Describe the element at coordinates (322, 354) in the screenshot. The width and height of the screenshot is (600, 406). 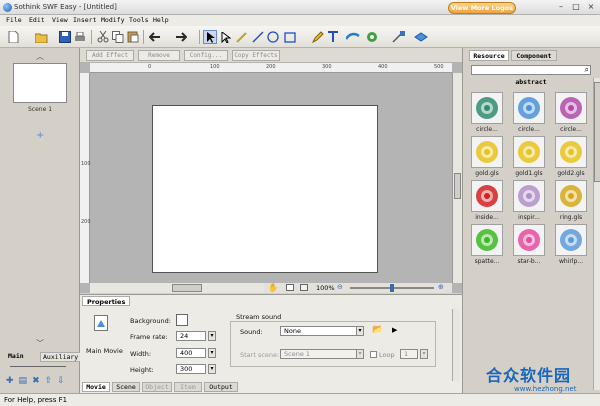
I see `start-scene-select: Scene 1` at that location.